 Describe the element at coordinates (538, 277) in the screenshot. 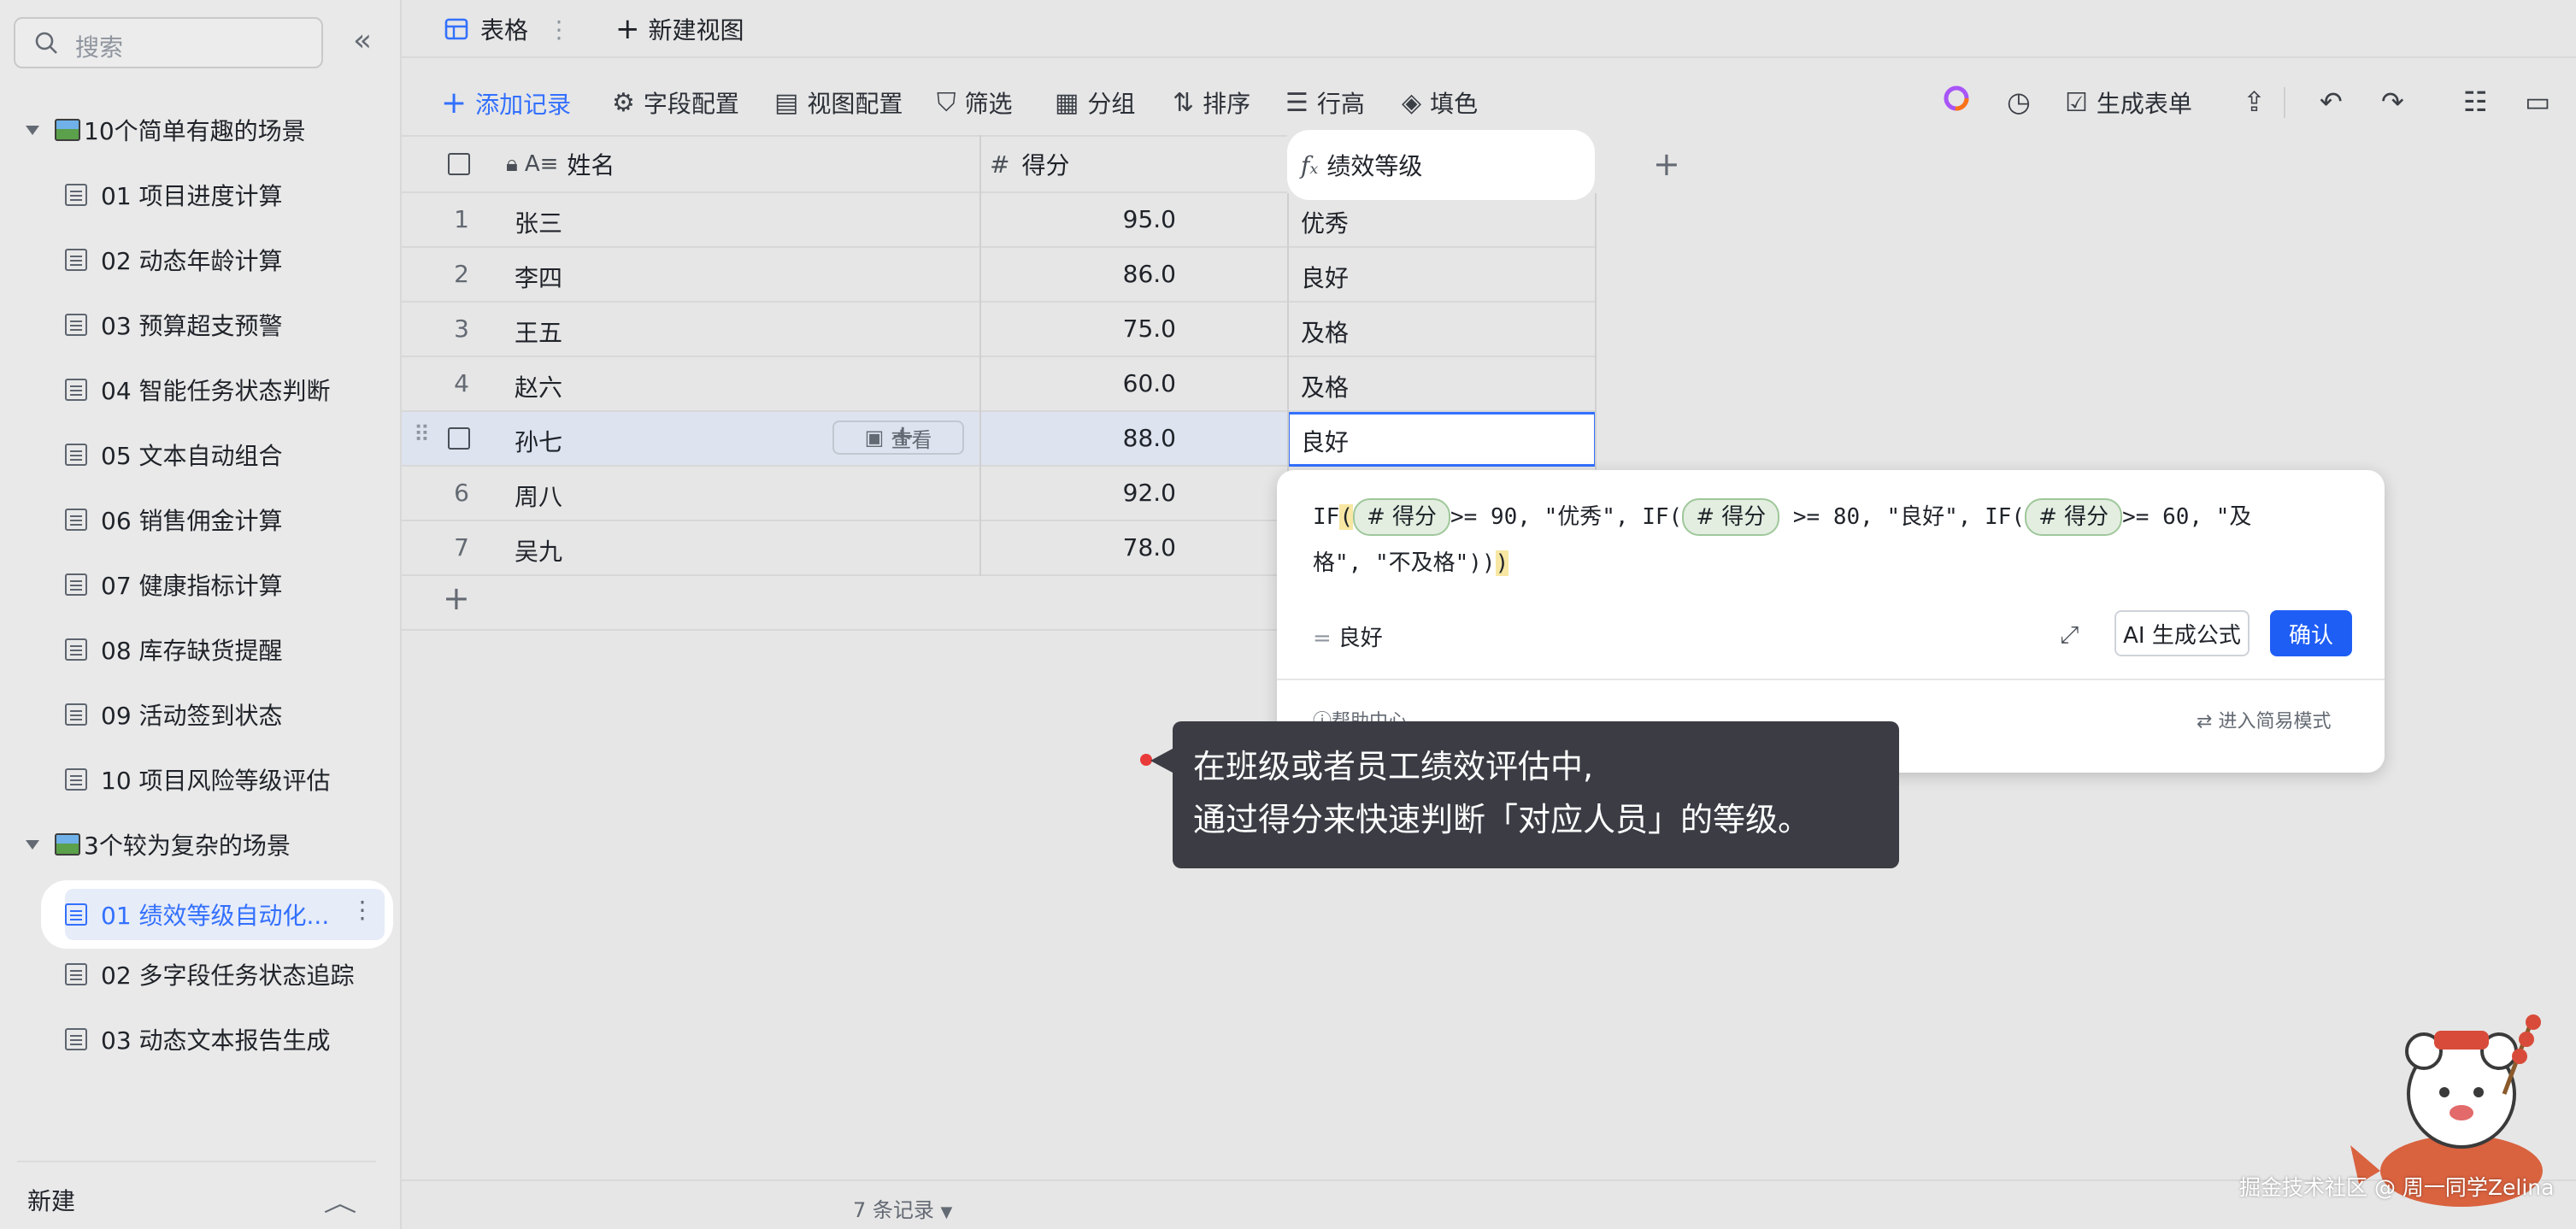

I see `cell-name: 李四` at that location.